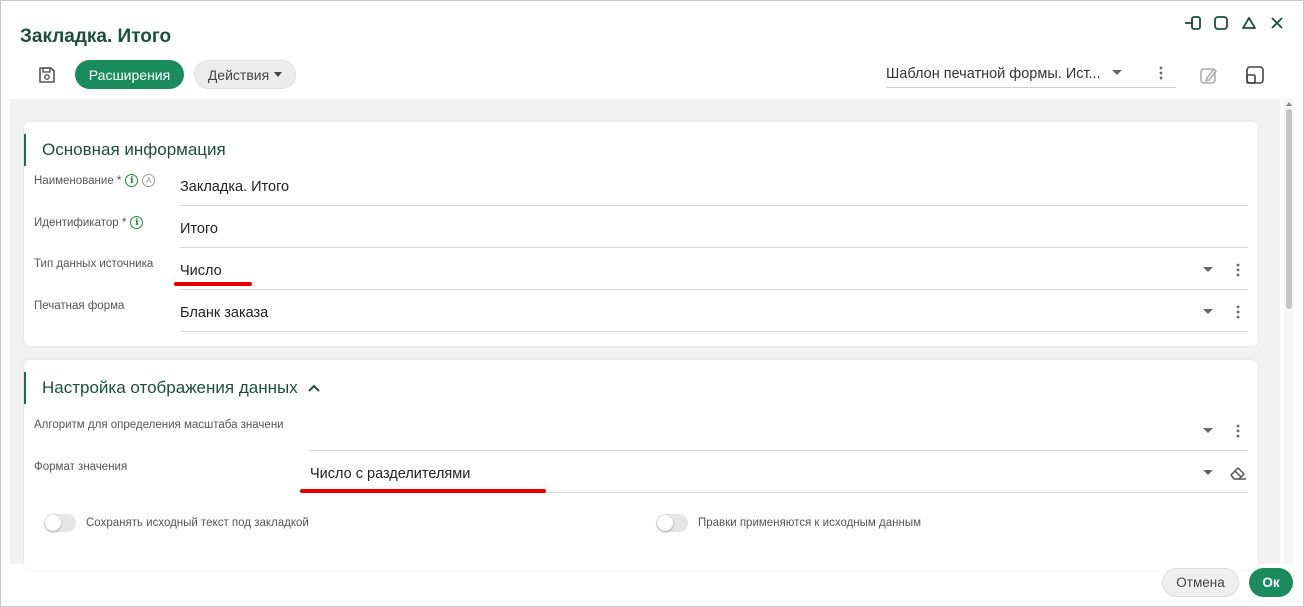 Image resolution: width=1304 pixels, height=607 pixels. Describe the element at coordinates (1200, 582) in the screenshot. I see `cancel-button: Отмена` at that location.